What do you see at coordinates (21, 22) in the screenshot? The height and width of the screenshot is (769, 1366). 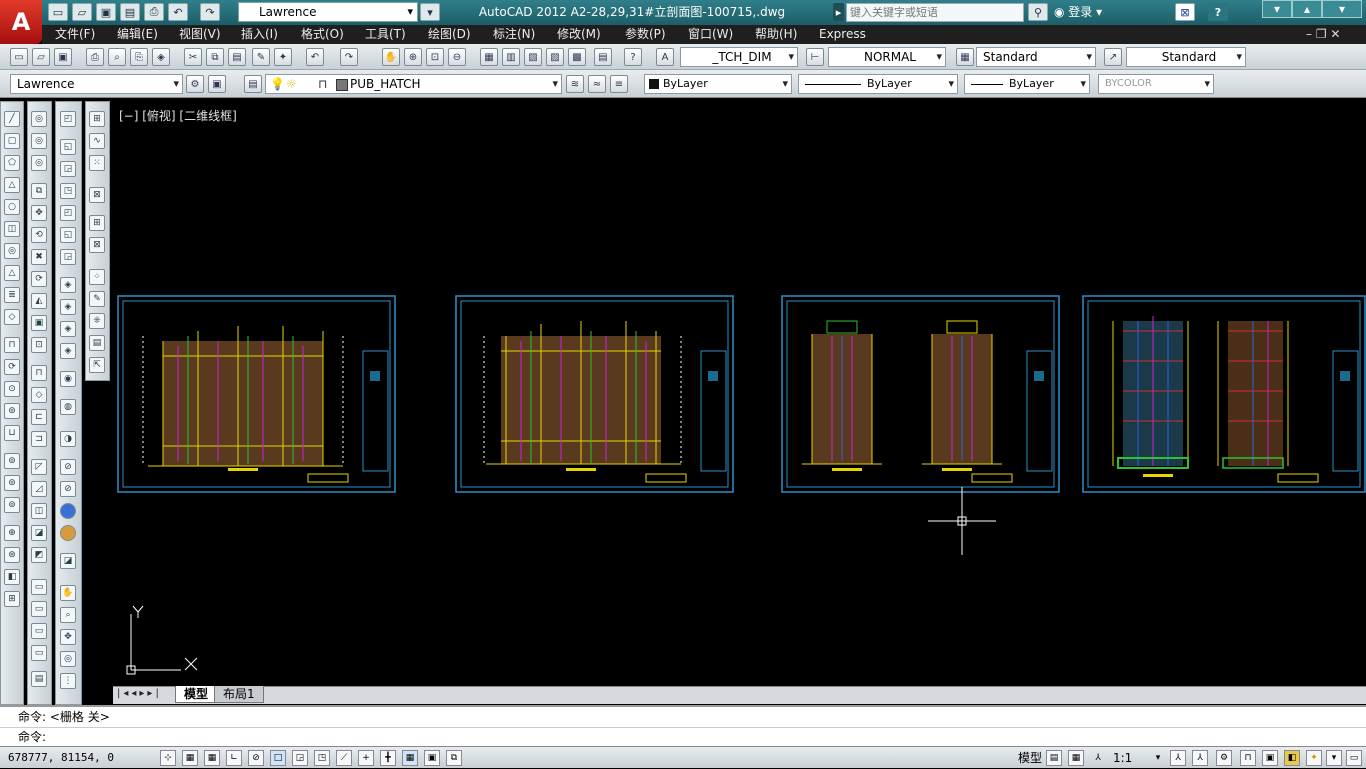 I see `app-menu-button: A` at bounding box center [21, 22].